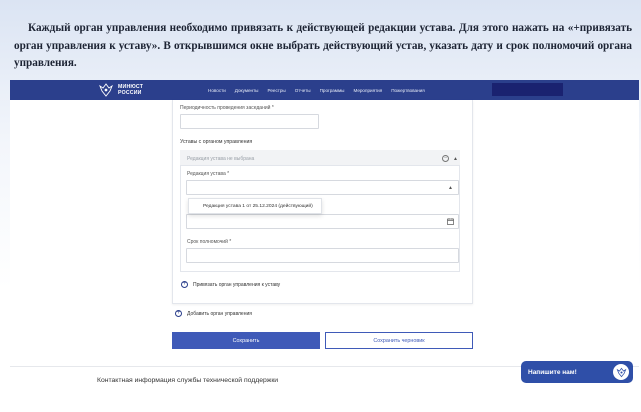  I want to click on chat-avatar-icon, so click(621, 372).